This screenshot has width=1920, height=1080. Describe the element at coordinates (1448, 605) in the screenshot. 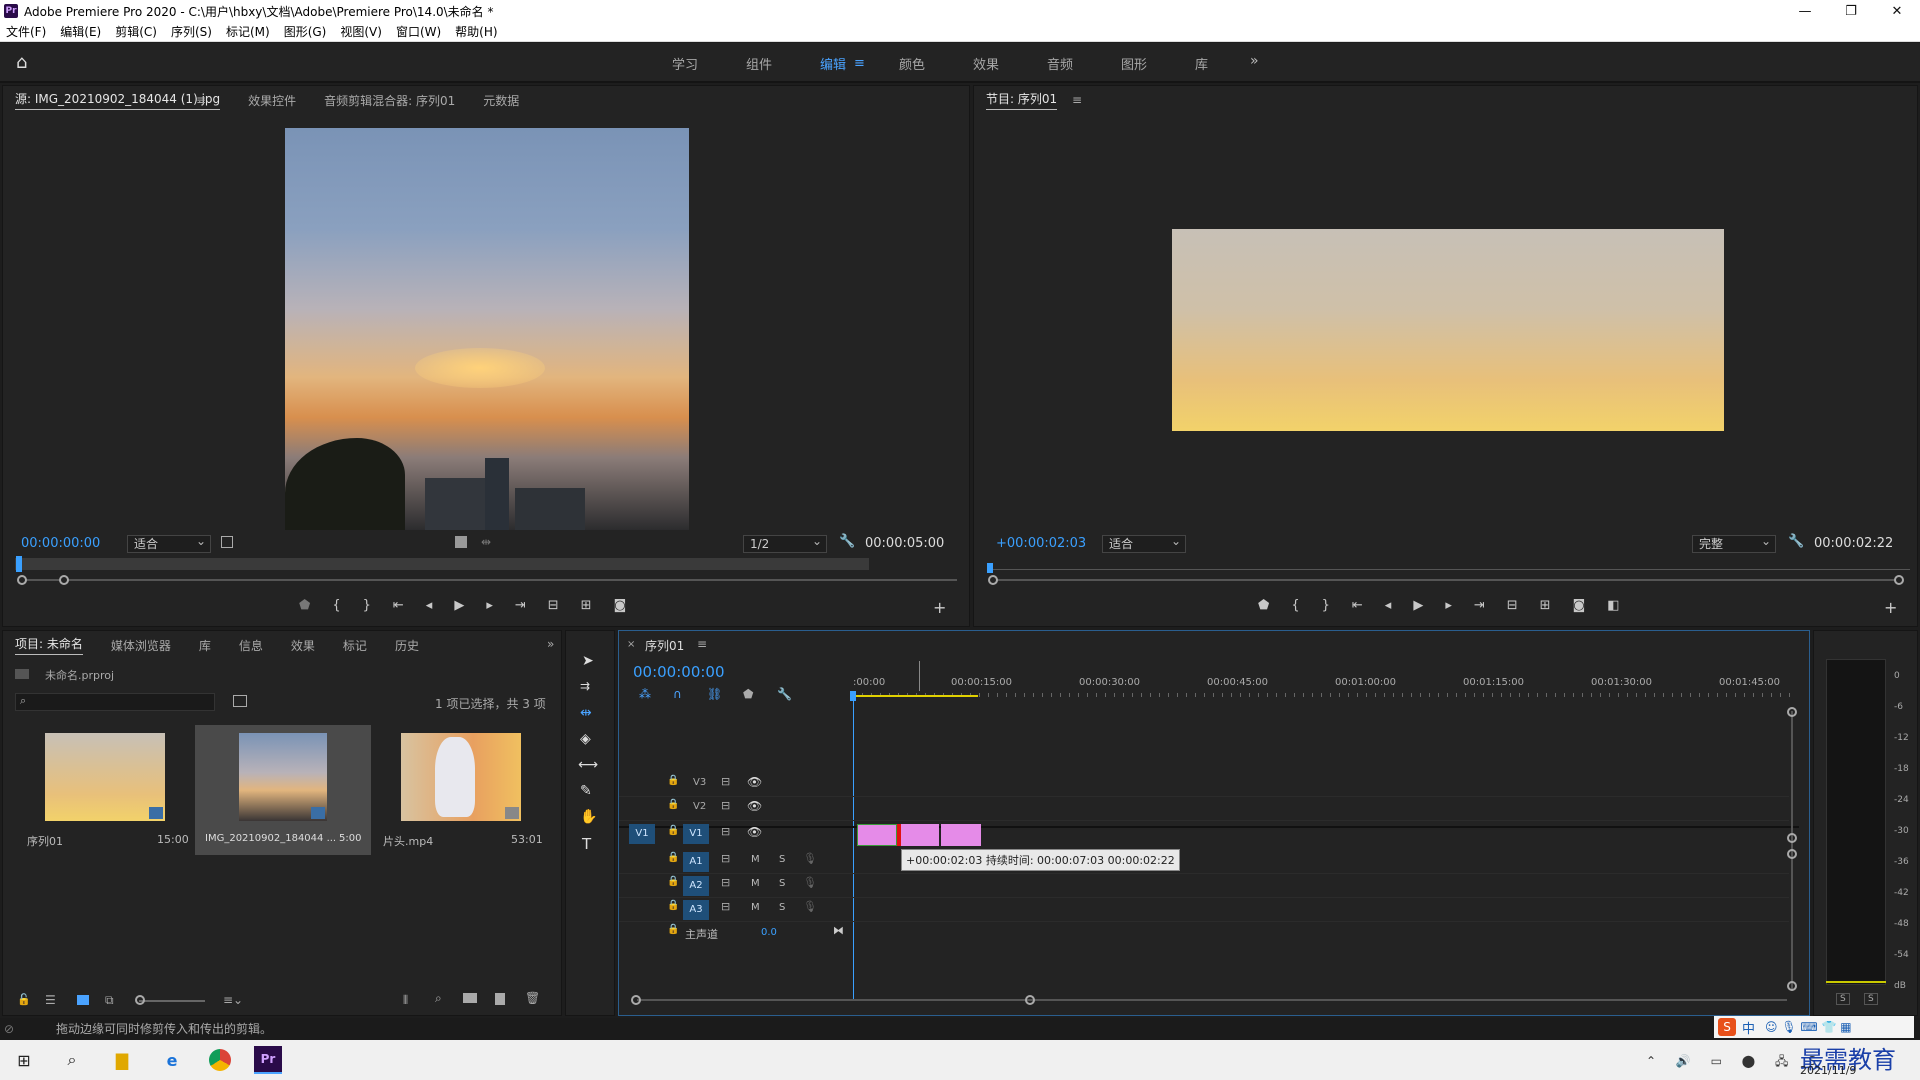

I see `program-step-forward-icon: ▸` at that location.